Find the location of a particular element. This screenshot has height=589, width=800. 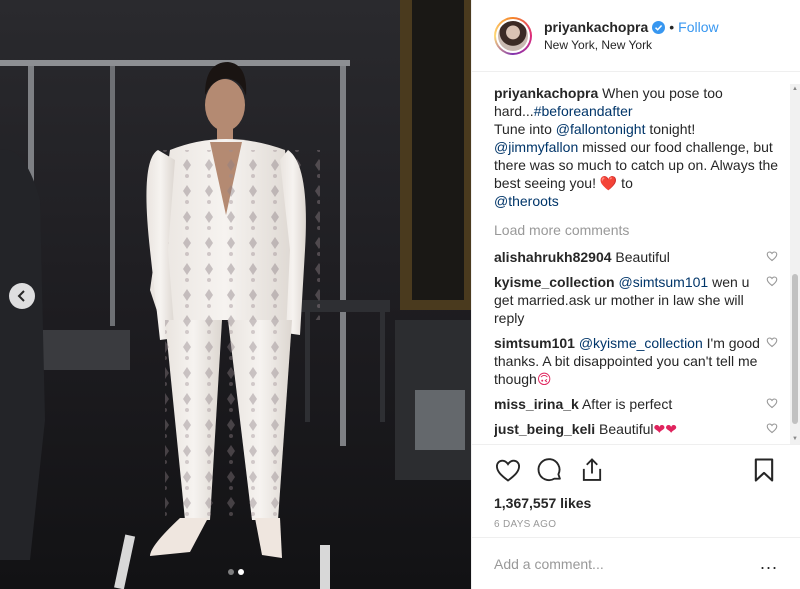

hashtag-link: #beforeandafter is located at coordinates (583, 111).